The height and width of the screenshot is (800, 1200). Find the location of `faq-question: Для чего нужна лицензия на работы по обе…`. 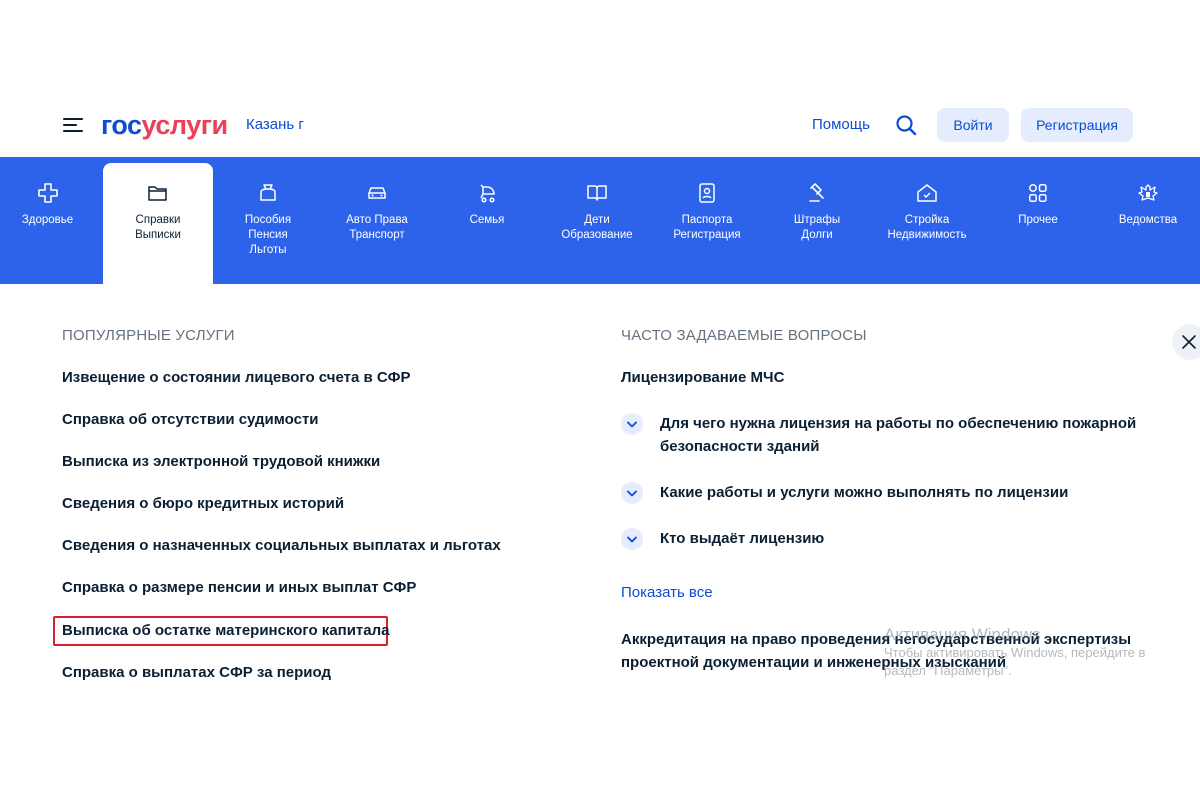

faq-question: Для чего нужна лицензия на работы по обе… is located at coordinates (900, 435).